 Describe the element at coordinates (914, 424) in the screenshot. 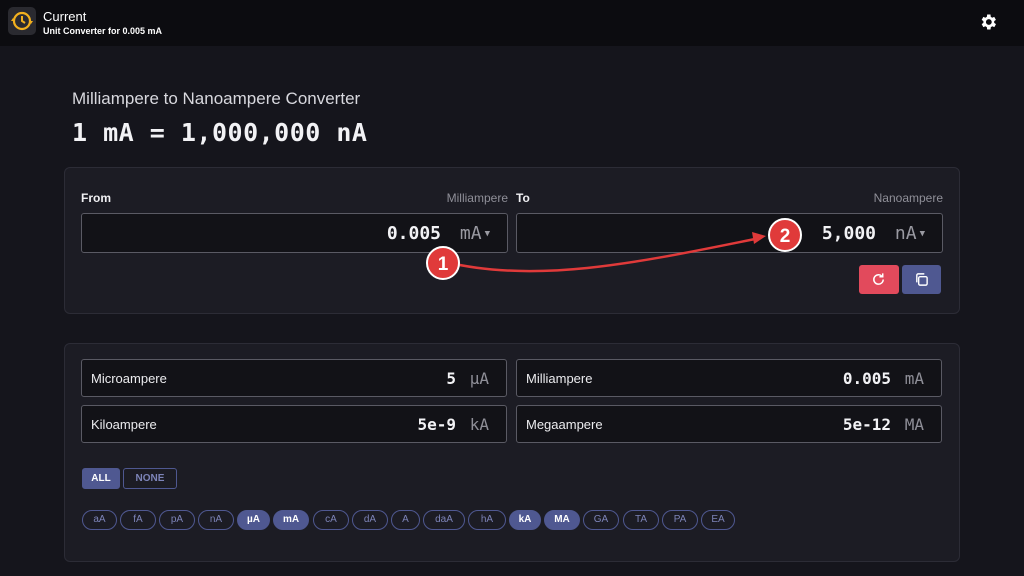

I see `result-unit: MA` at that location.